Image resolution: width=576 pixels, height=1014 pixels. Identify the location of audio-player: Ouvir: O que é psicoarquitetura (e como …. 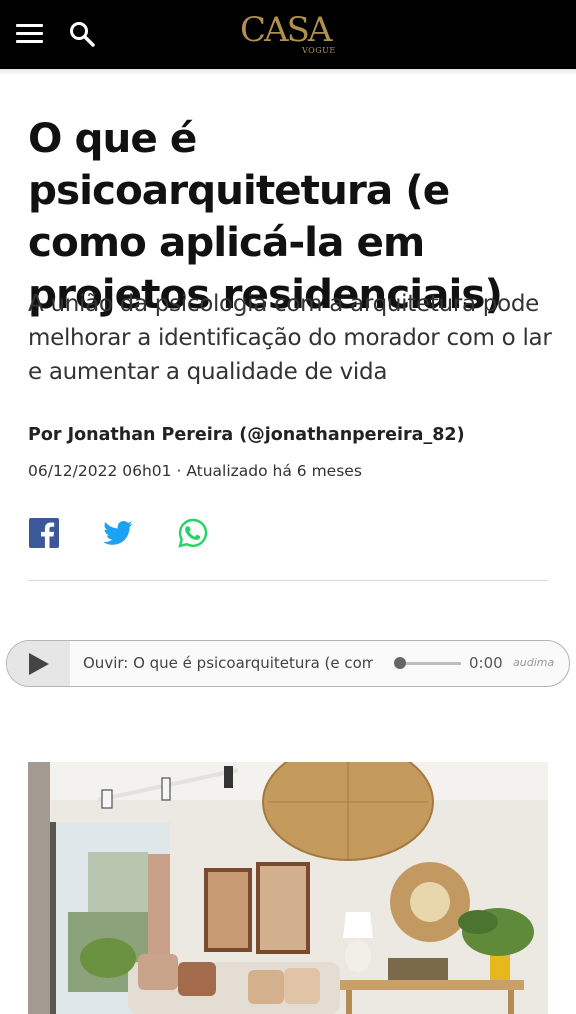
(288, 663).